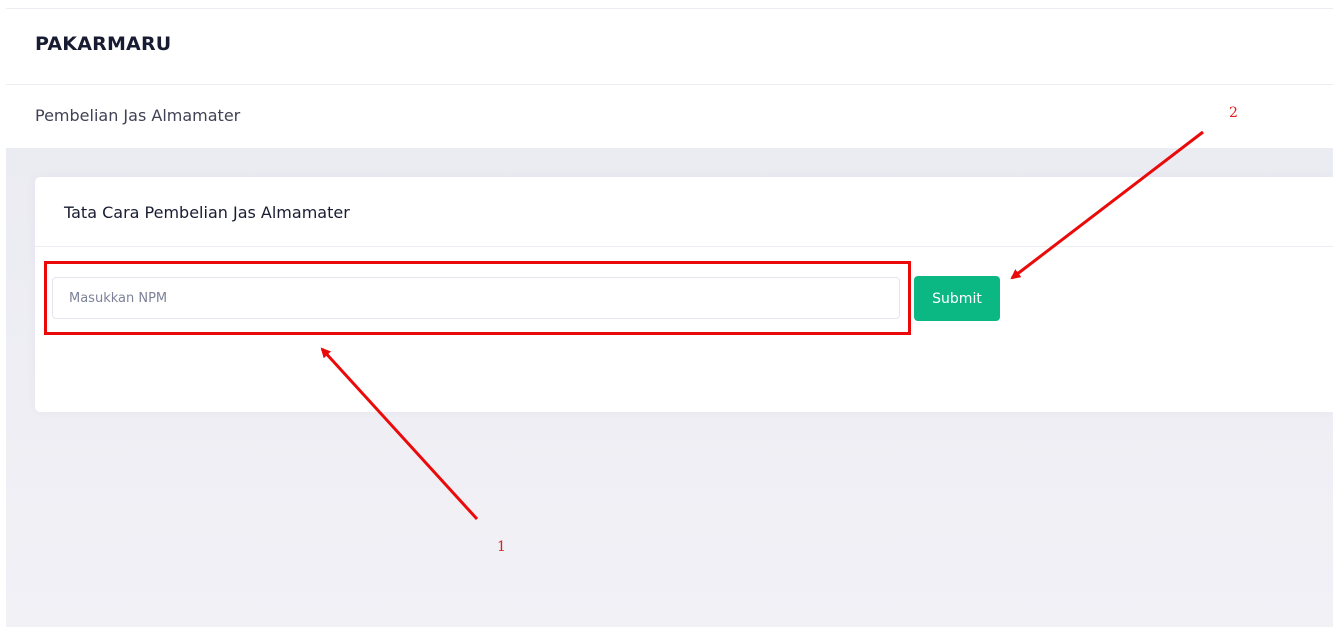 This screenshot has width=1333, height=627. I want to click on card-divider, so click(684, 246).